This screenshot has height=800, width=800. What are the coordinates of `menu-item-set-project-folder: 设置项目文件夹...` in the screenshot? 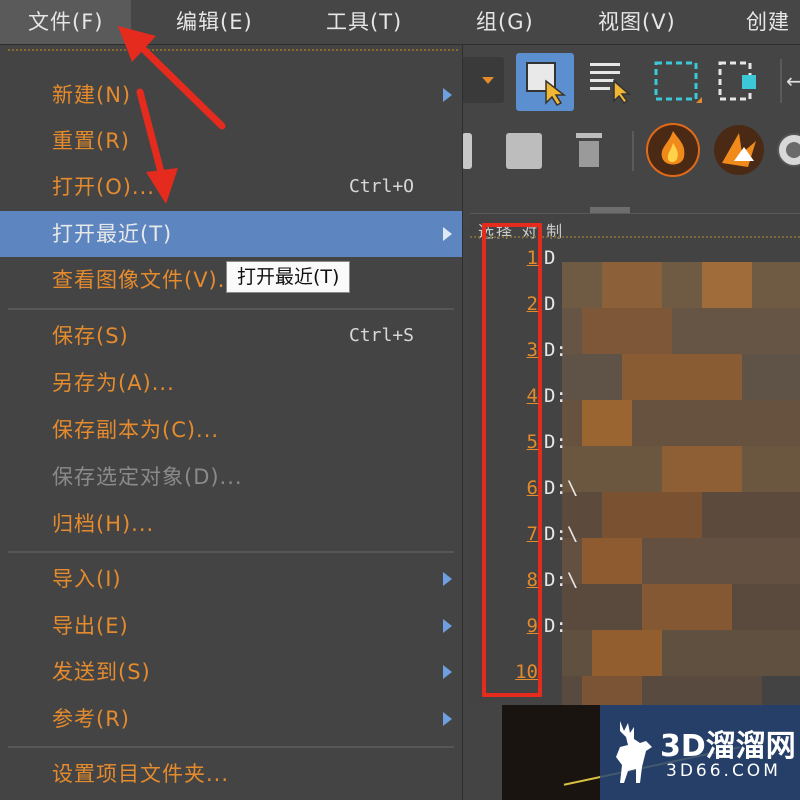 It's located at (231, 774).